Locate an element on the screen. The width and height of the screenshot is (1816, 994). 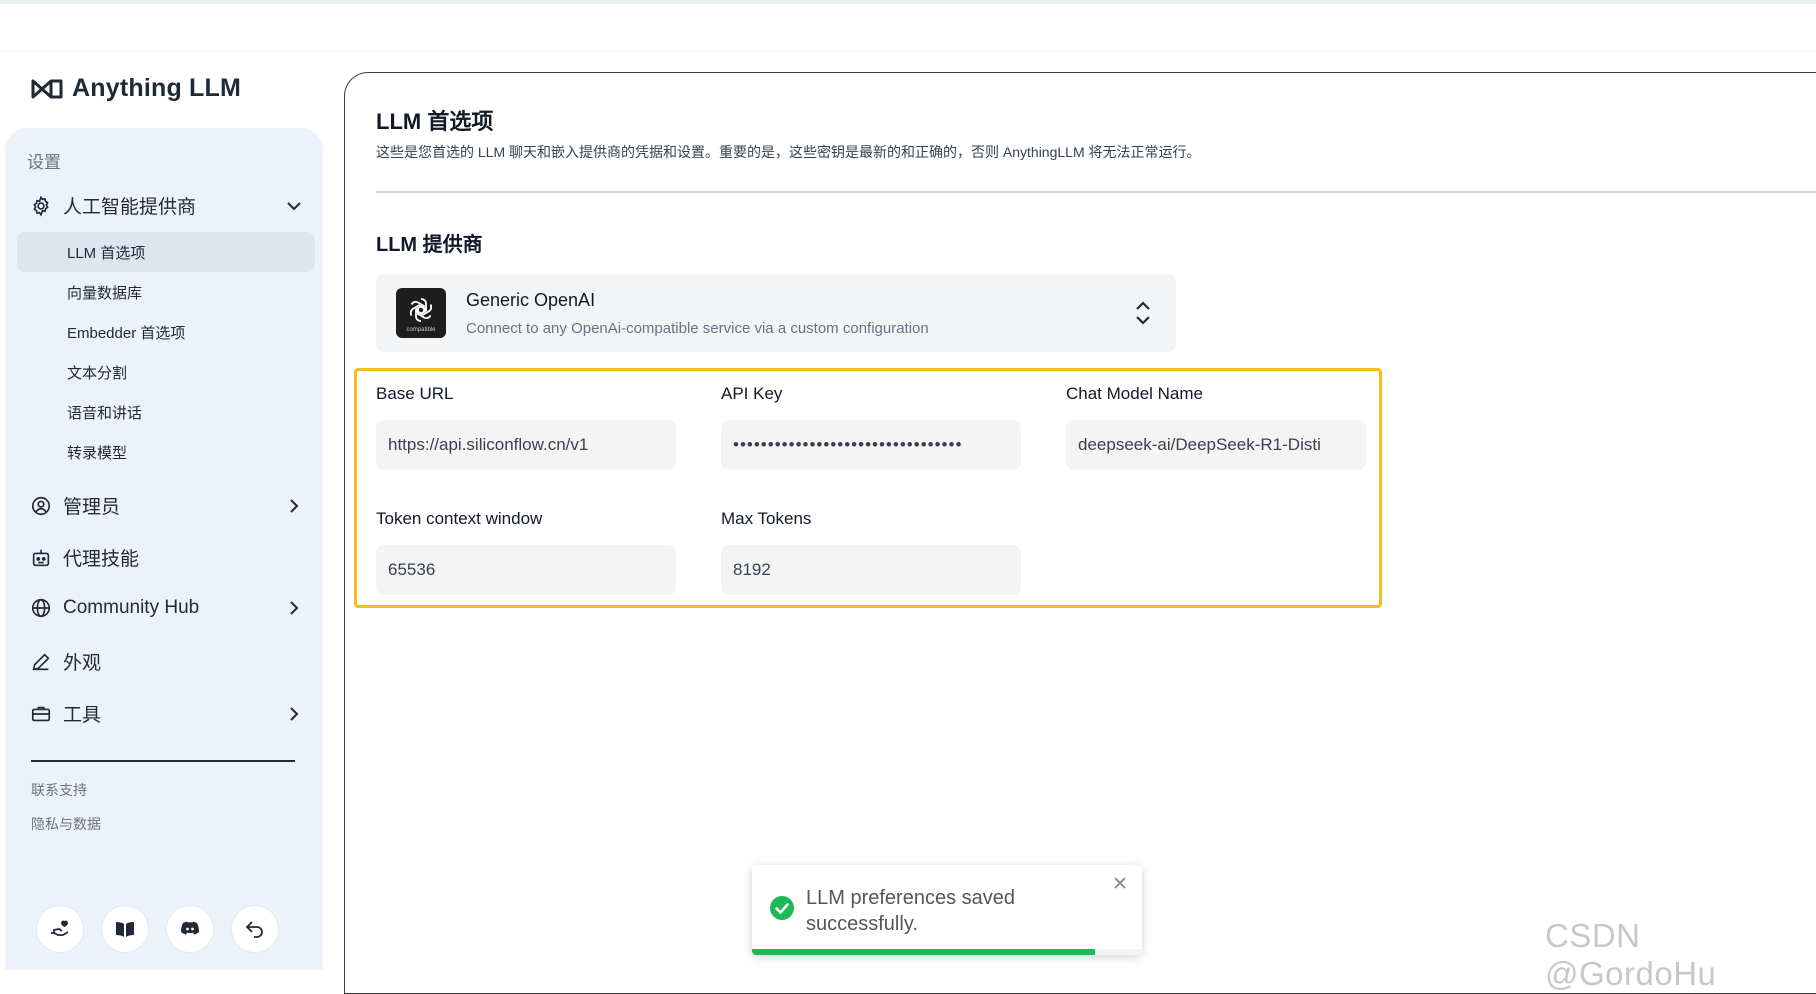
sidebar-subitem-voice: 语音和讲话 is located at coordinates (104, 412).